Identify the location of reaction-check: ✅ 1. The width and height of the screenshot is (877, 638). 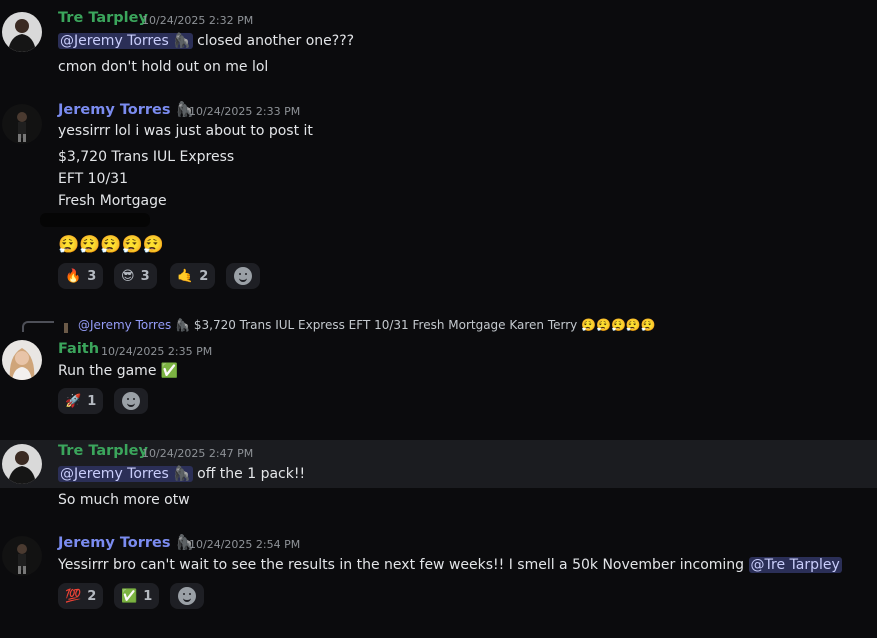
(137, 596).